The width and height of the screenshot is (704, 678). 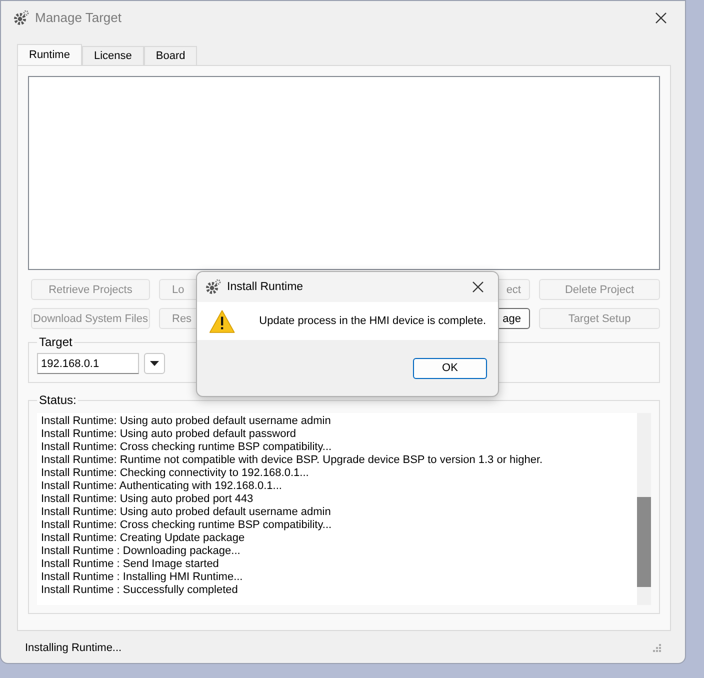 What do you see at coordinates (147, 499) in the screenshot?
I see `log-line: Install Runtime: Using auto probed port 443` at bounding box center [147, 499].